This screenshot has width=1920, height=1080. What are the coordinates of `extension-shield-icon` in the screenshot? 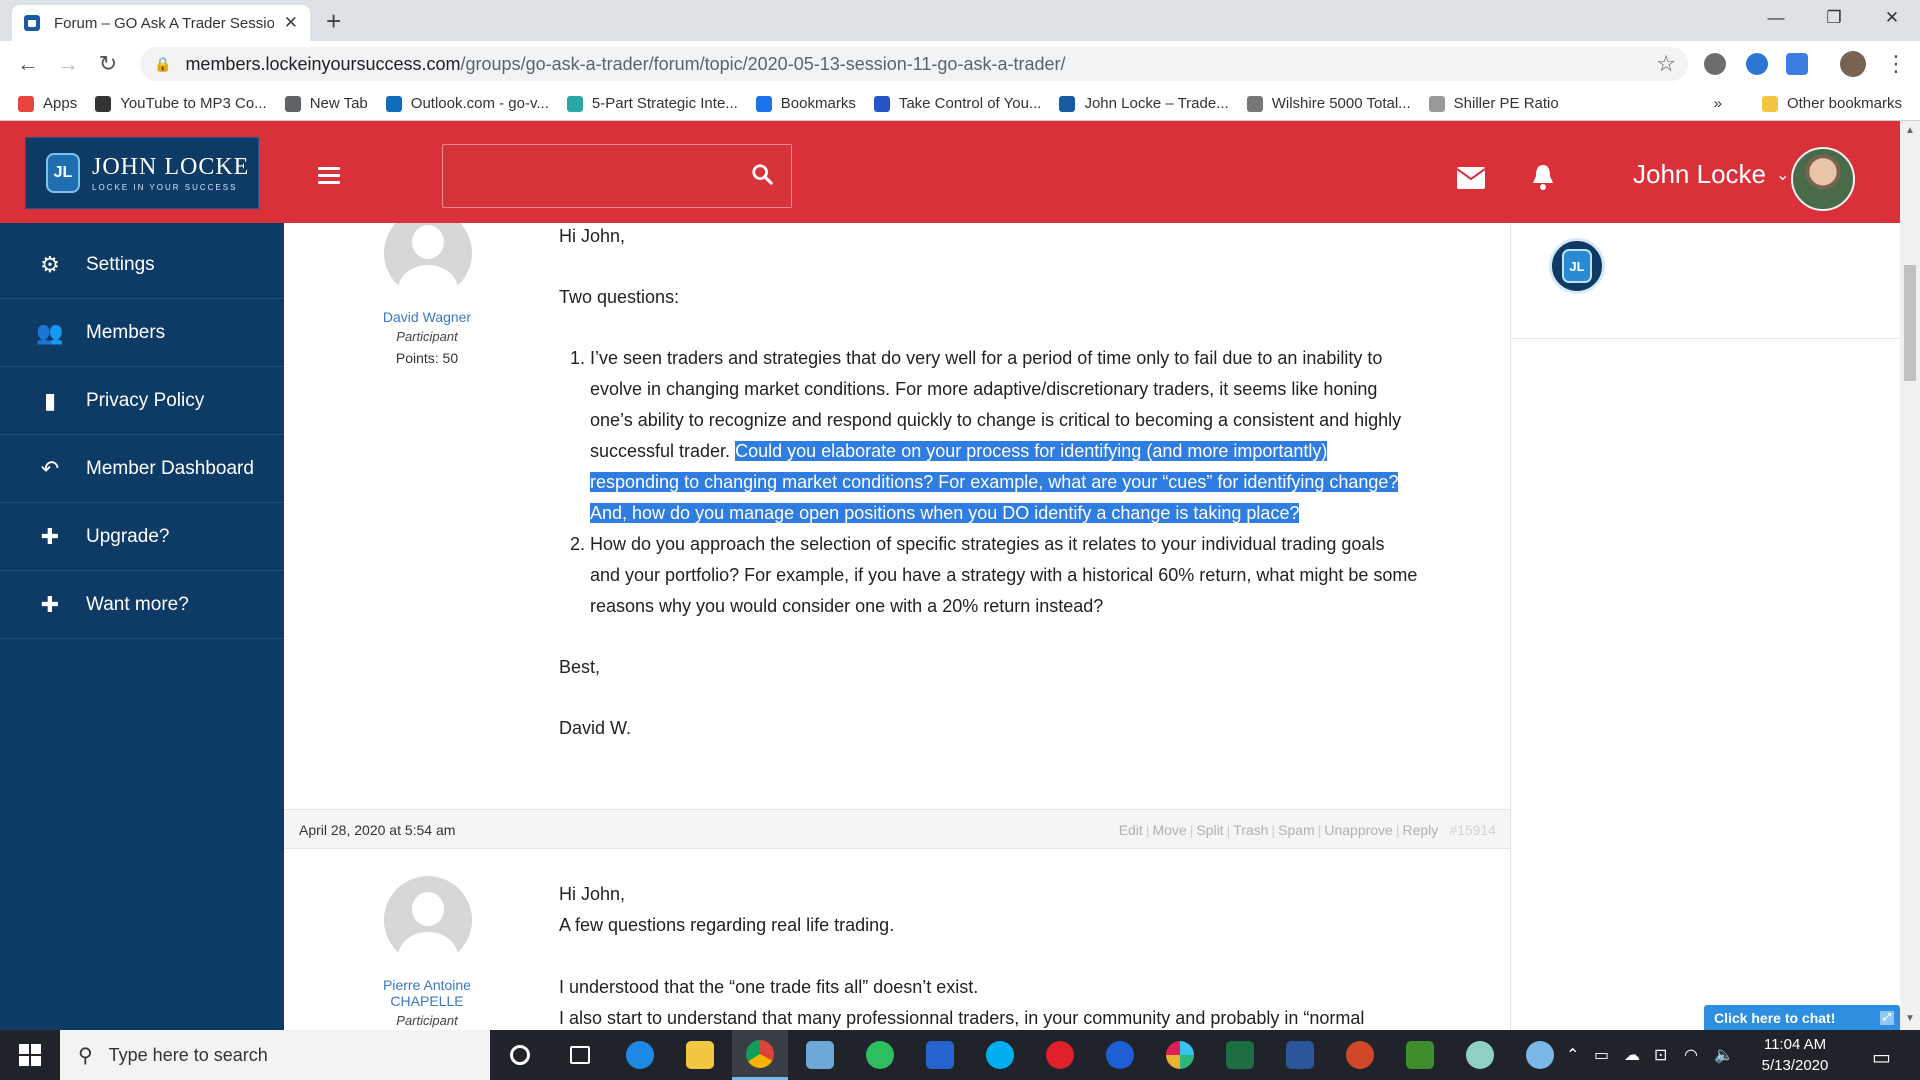 It's located at (1757, 64).